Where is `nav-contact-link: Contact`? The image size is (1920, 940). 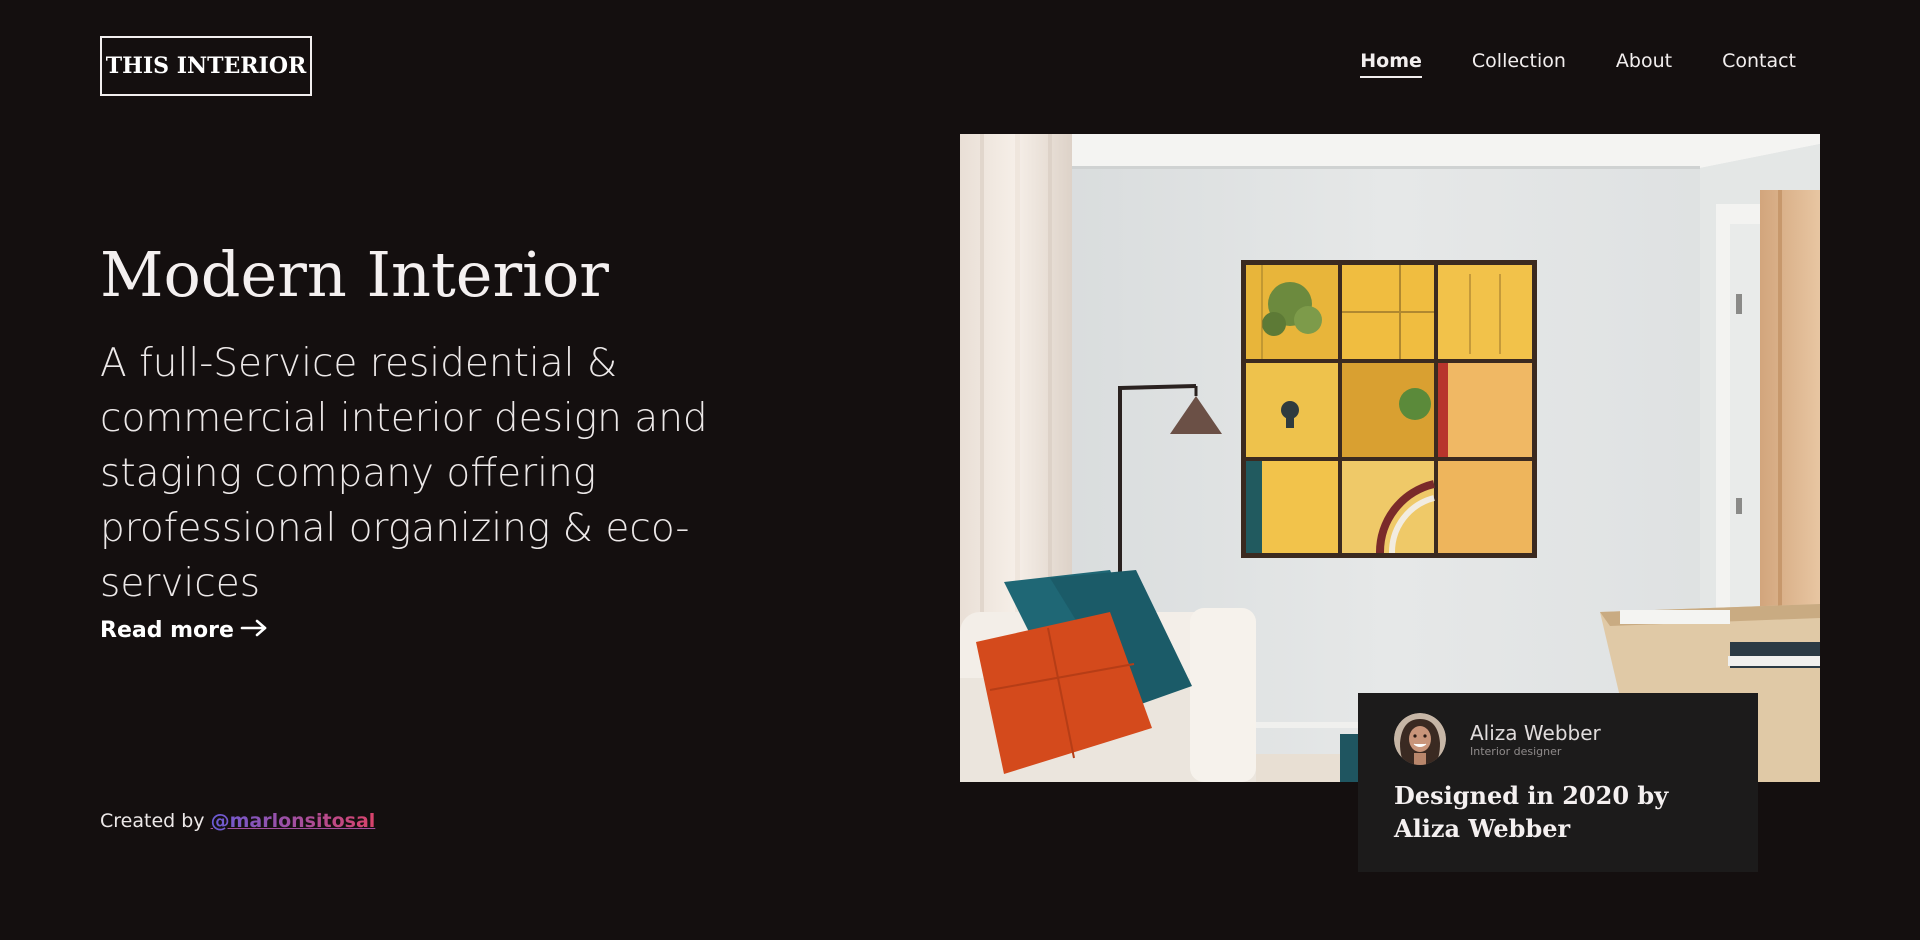
nav-contact-link: Contact is located at coordinates (1759, 64).